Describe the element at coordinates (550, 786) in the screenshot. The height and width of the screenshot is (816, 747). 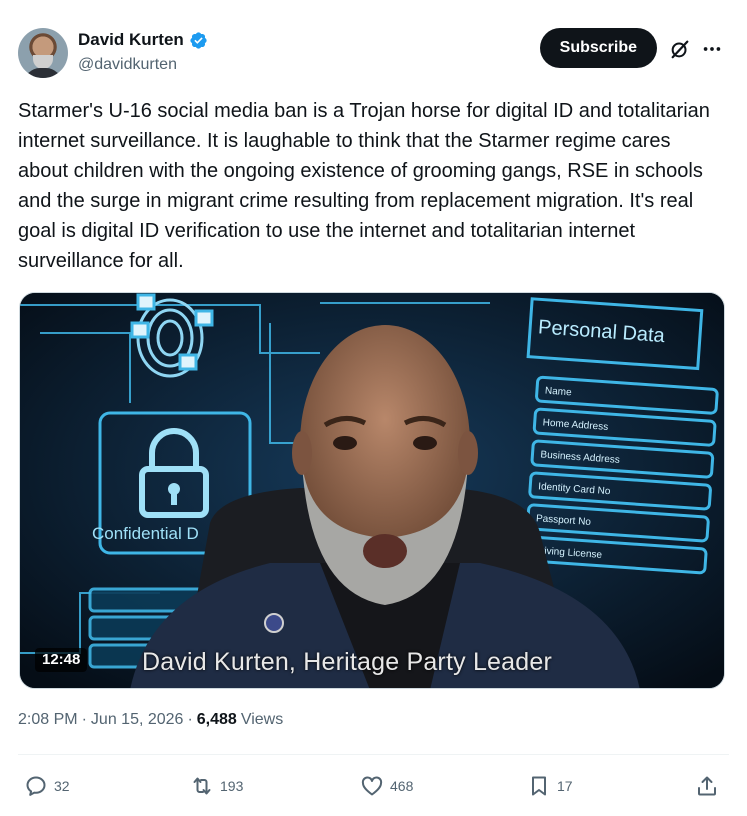
I see `bookmark-button: 17` at that location.